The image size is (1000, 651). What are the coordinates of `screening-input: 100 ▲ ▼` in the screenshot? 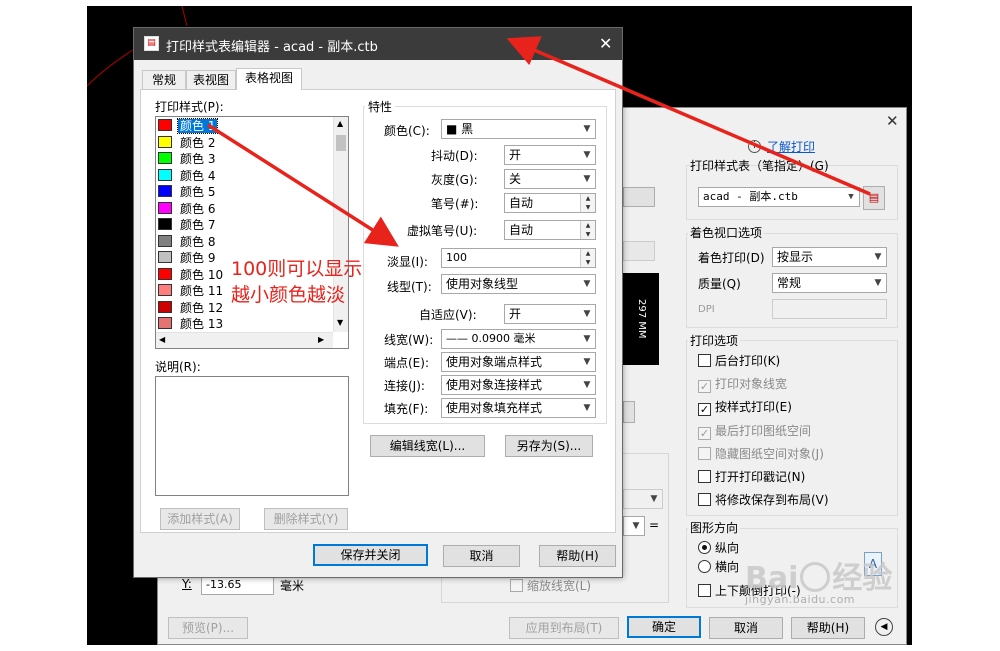 It's located at (518, 258).